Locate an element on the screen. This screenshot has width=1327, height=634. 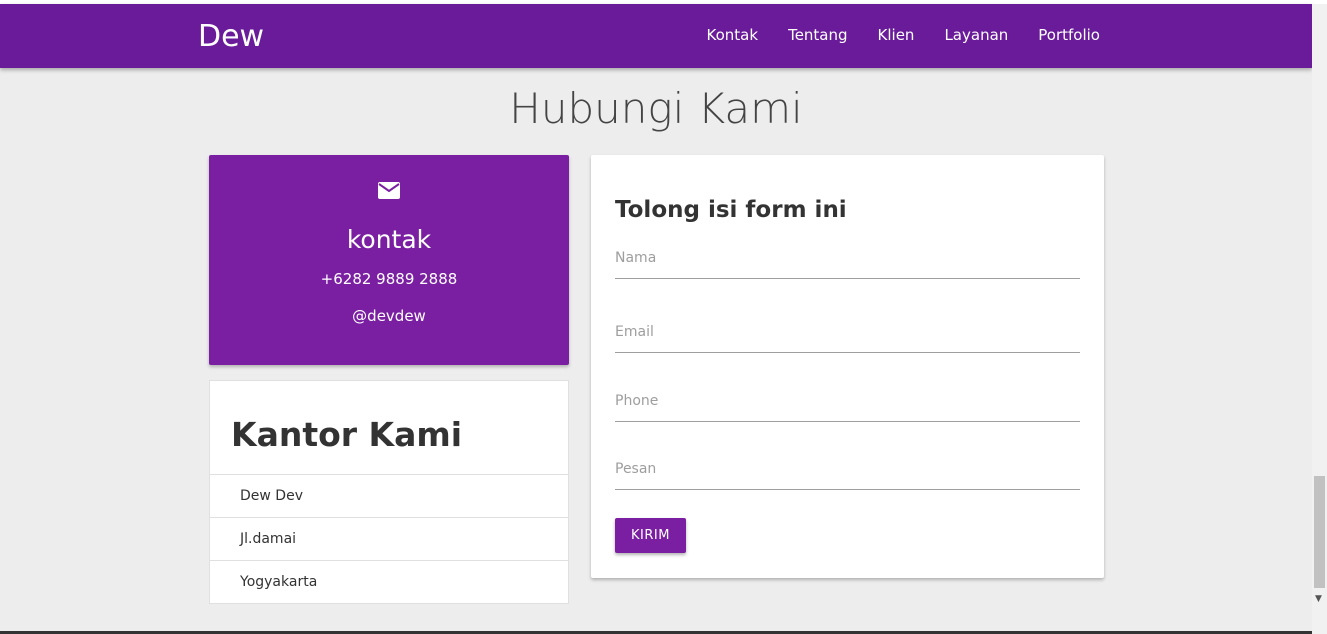
office-card: Kantor Kami Dew Dev Jl.damai Yogyakarta is located at coordinates (389, 492).